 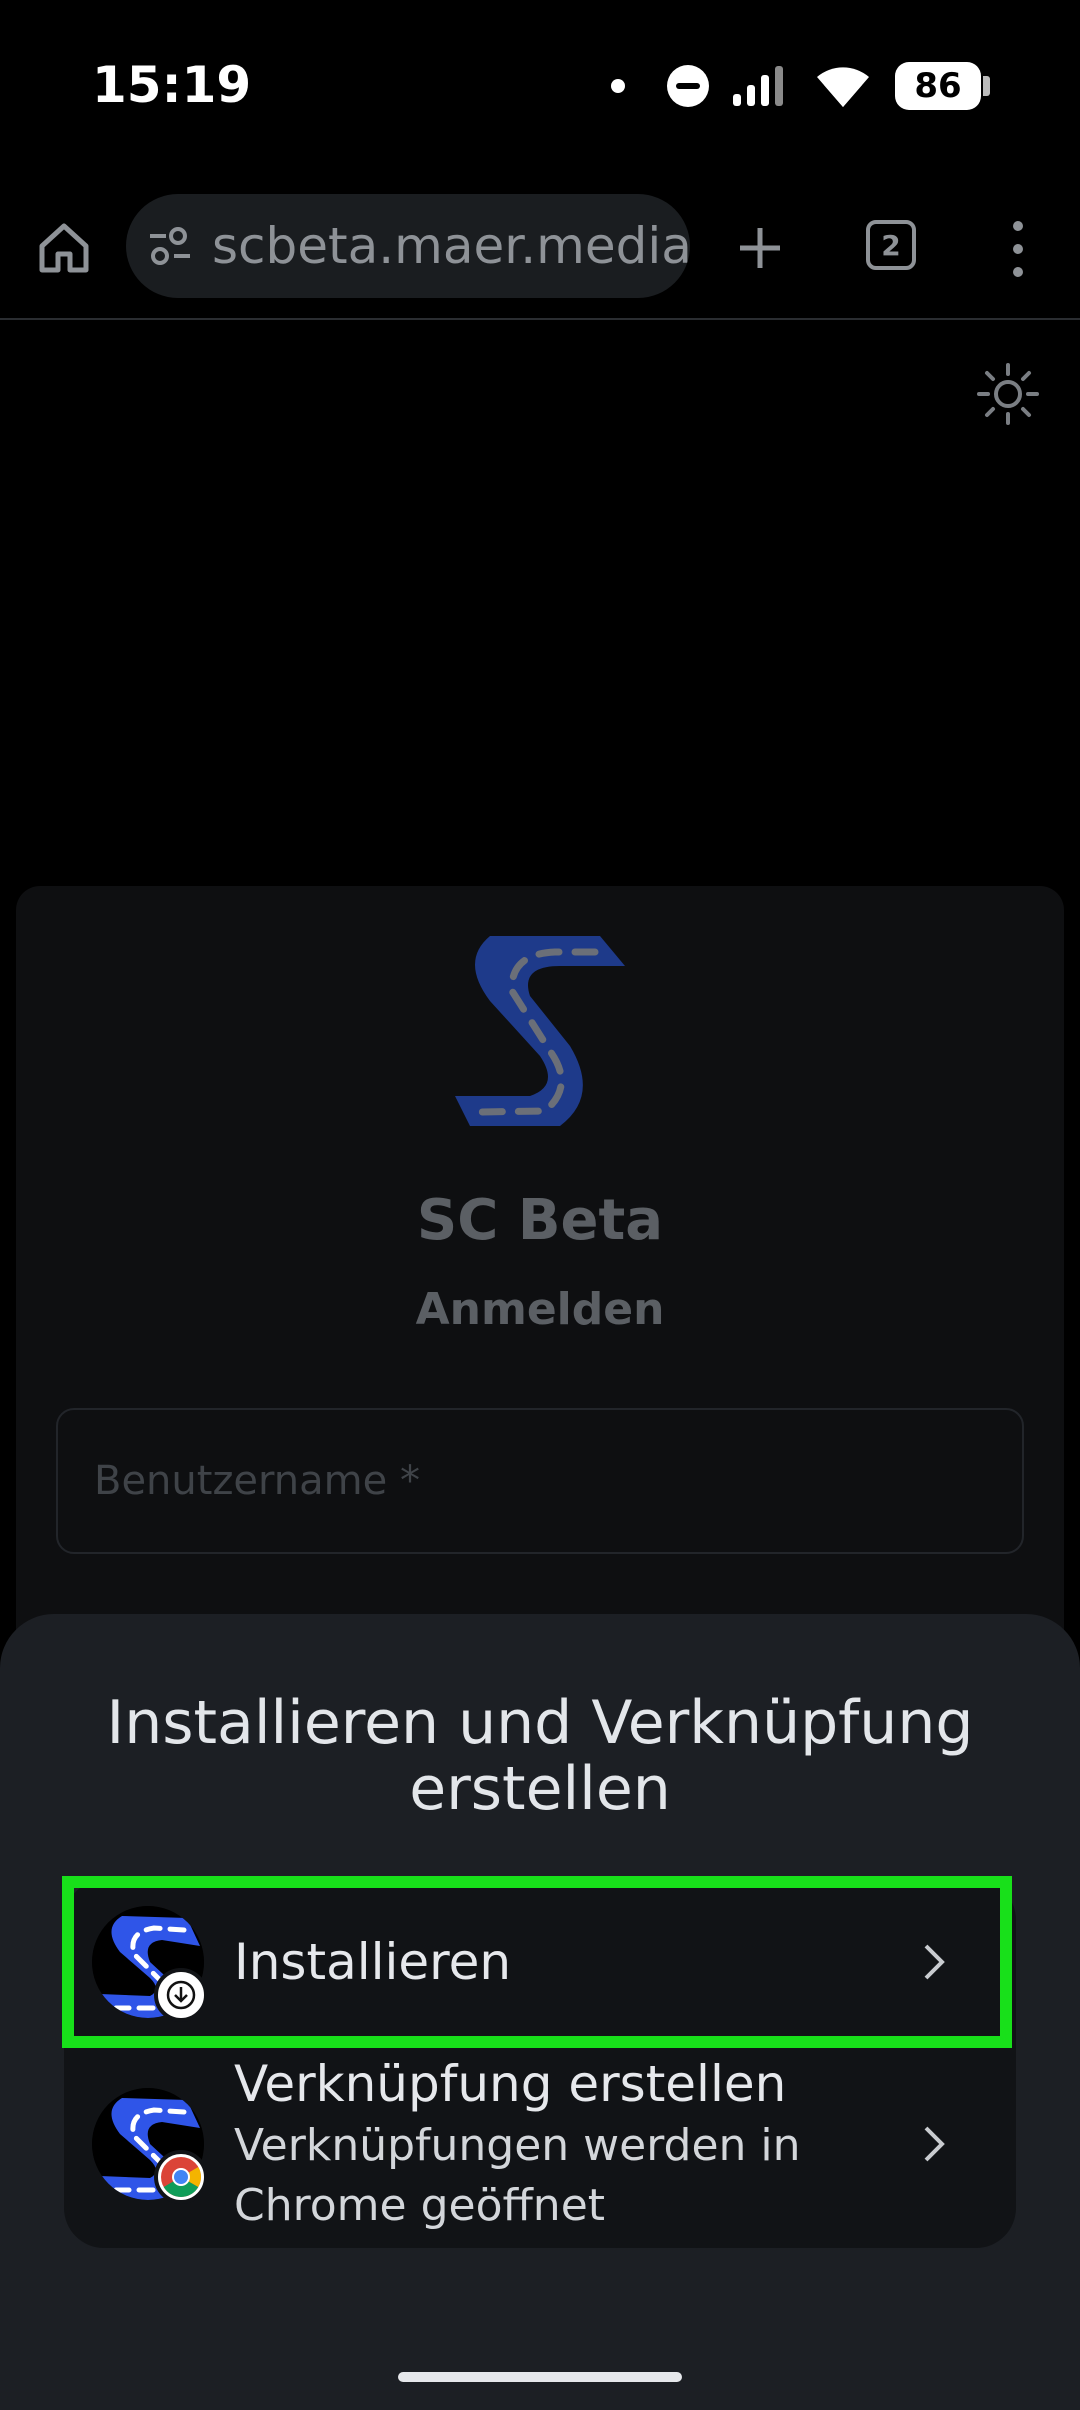 What do you see at coordinates (540, 1756) in the screenshot?
I see `sheet-title: Installieren und Verknüpfung erstellen` at bounding box center [540, 1756].